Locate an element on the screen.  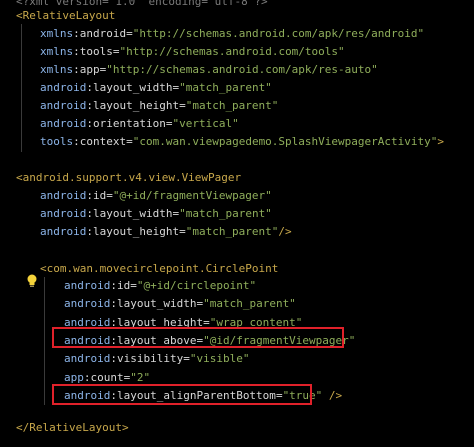
code-token: app is located at coordinates (74, 377).